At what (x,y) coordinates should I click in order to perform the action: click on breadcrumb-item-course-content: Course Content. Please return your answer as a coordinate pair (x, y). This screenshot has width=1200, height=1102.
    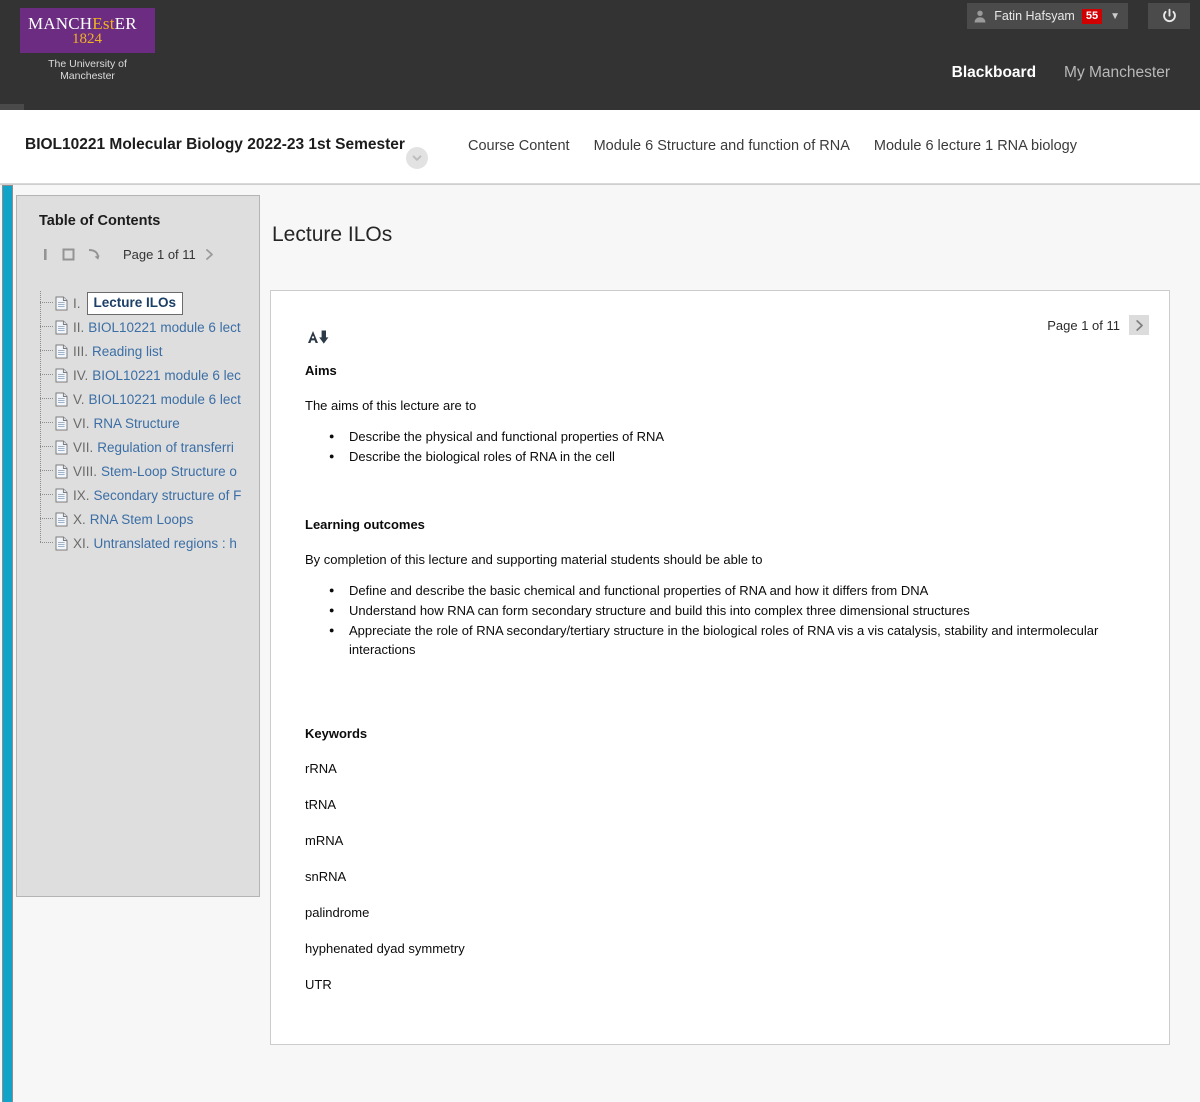
    Looking at the image, I should click on (519, 146).